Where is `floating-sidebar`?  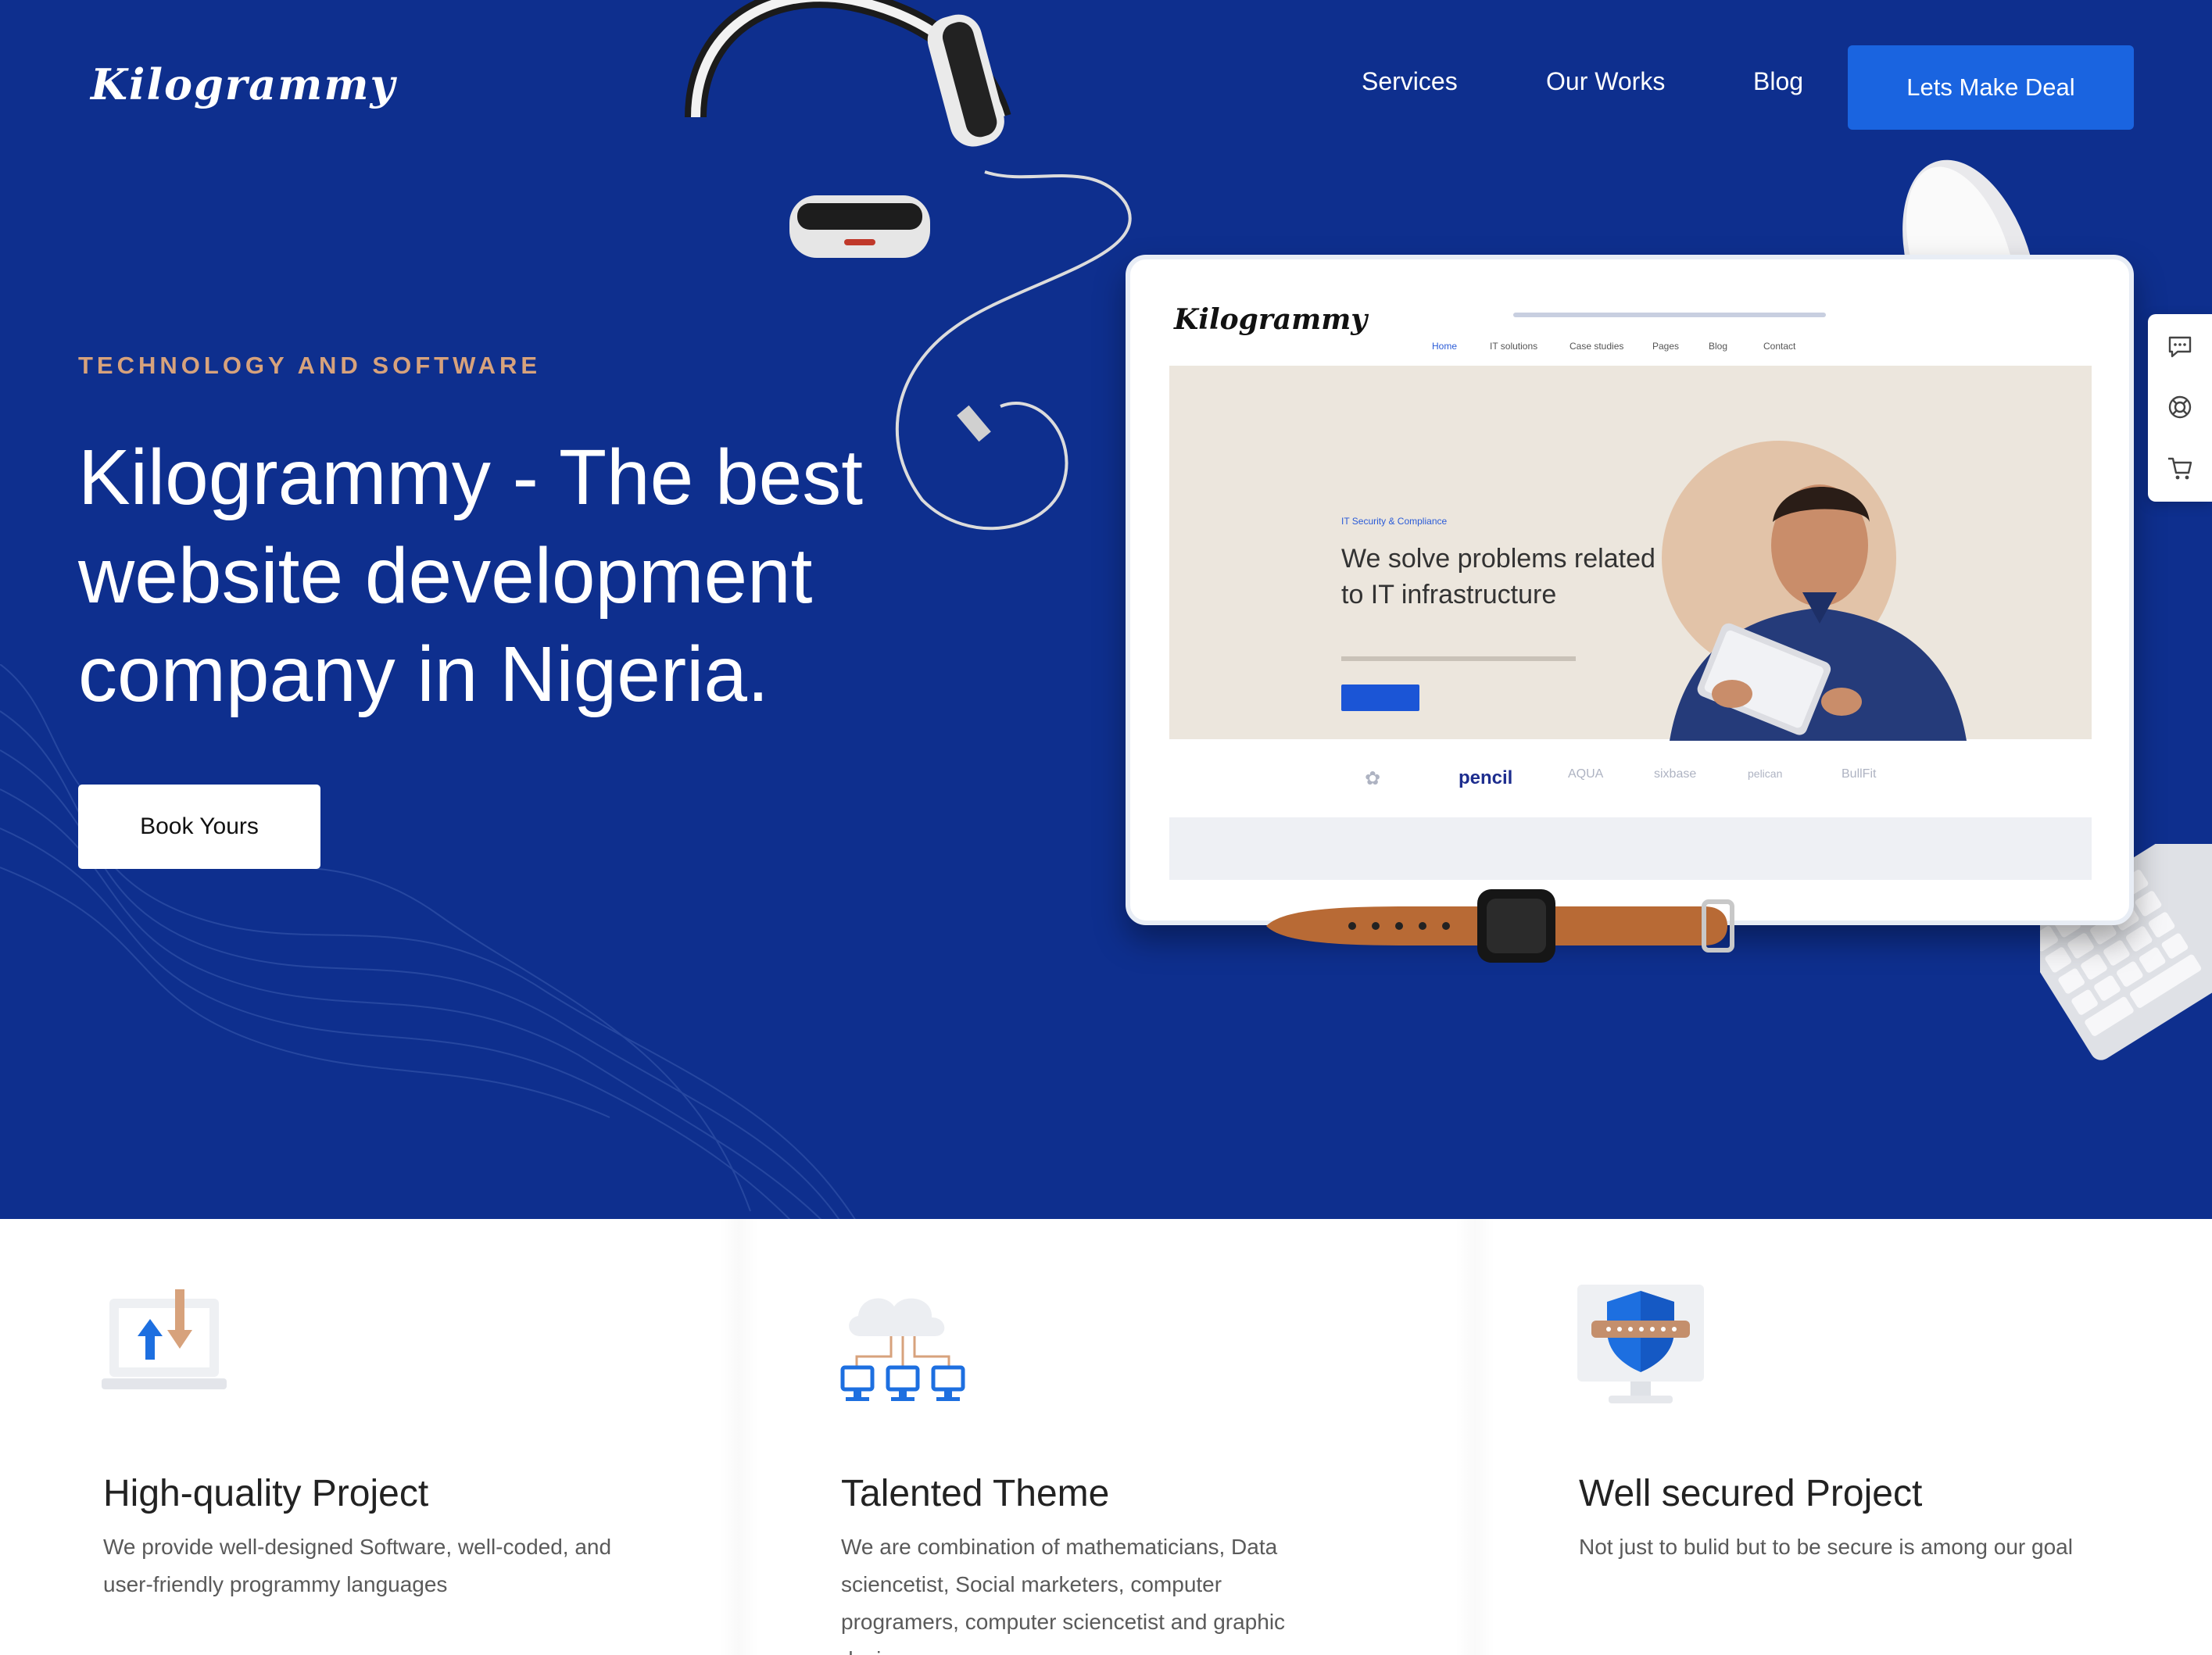
floating-sidebar is located at coordinates (2180, 408).